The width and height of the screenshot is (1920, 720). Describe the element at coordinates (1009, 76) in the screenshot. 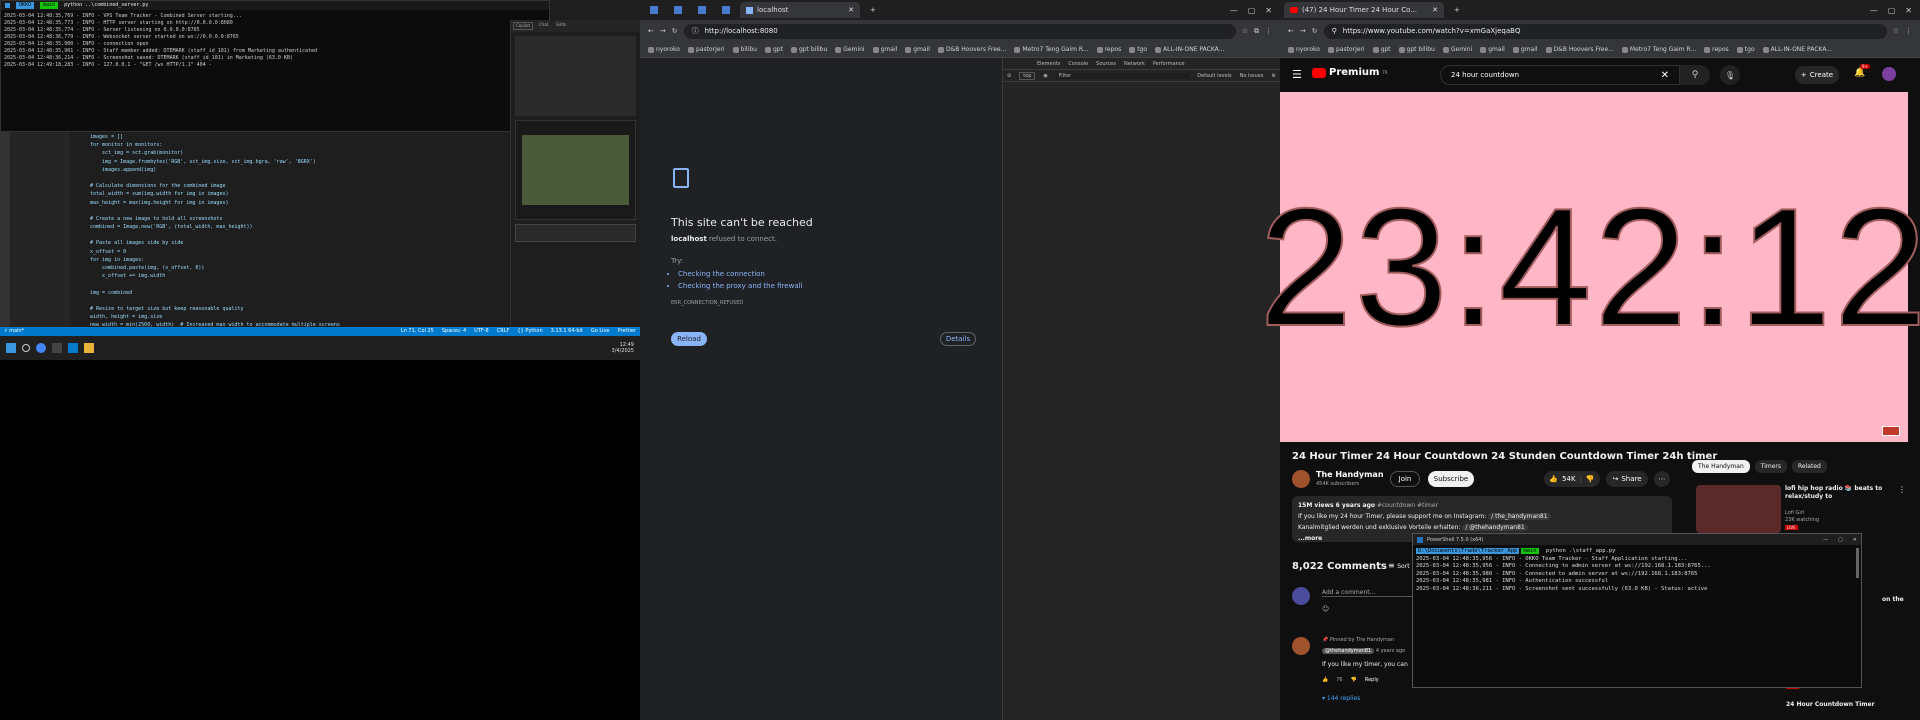

I see `clear-console-icon: ⊘` at that location.